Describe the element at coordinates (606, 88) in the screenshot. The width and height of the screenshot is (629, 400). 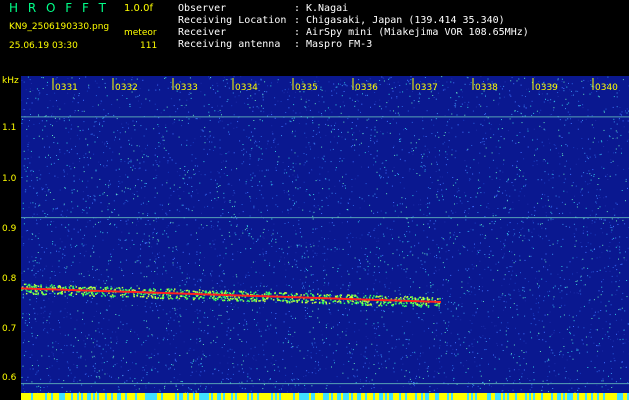
I see `x-tick-label: 0340` at that location.